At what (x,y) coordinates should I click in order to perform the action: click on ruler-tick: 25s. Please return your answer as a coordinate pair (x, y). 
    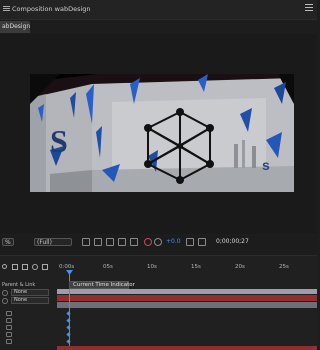
    Looking at the image, I should click on (284, 267).